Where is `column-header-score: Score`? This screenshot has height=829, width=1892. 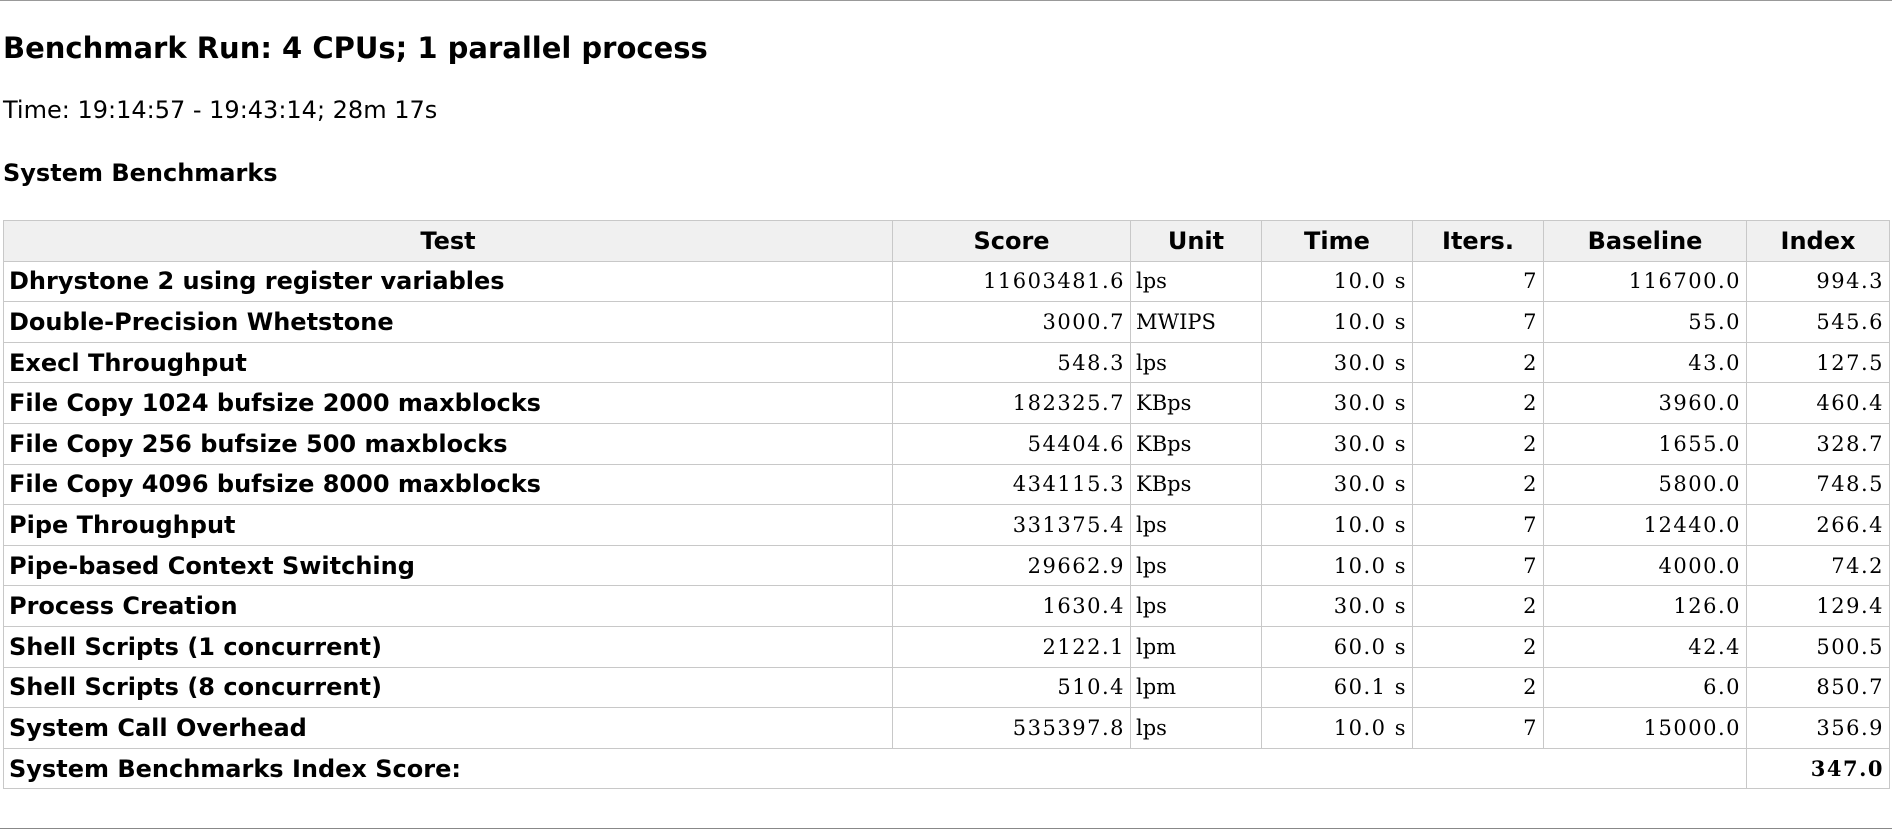 column-header-score: Score is located at coordinates (1011, 241).